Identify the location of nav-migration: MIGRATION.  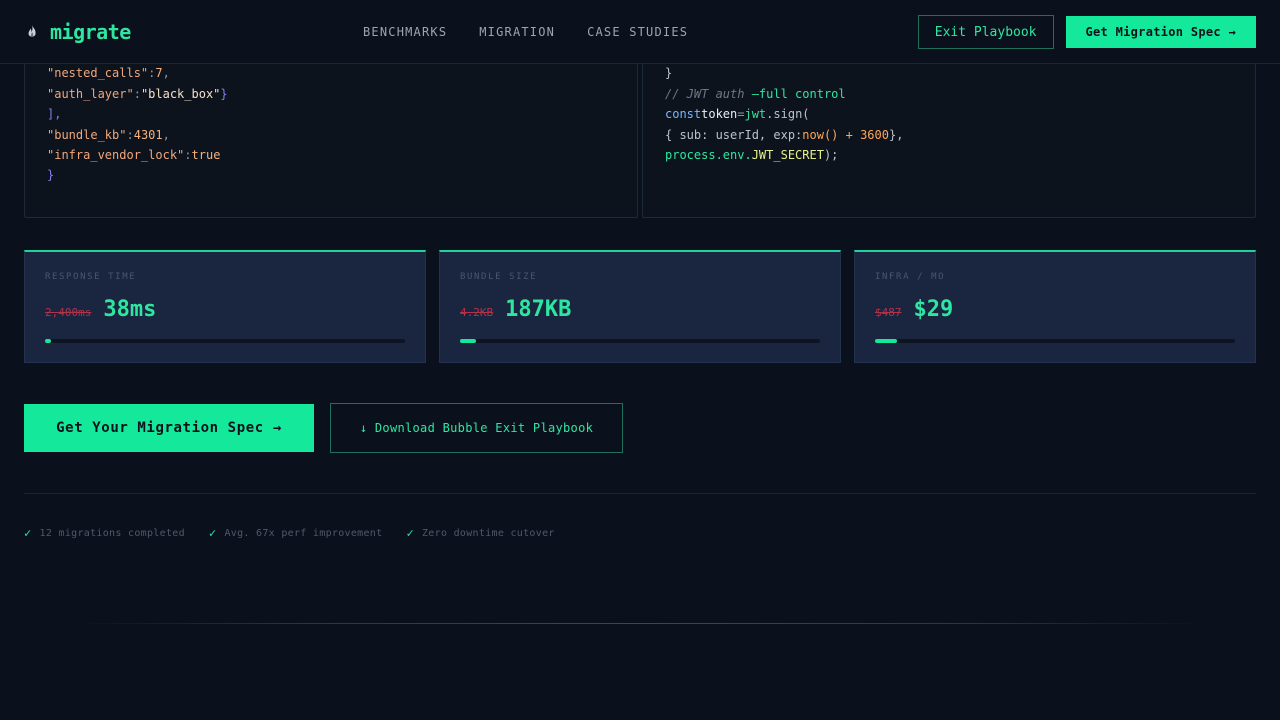
(517, 32).